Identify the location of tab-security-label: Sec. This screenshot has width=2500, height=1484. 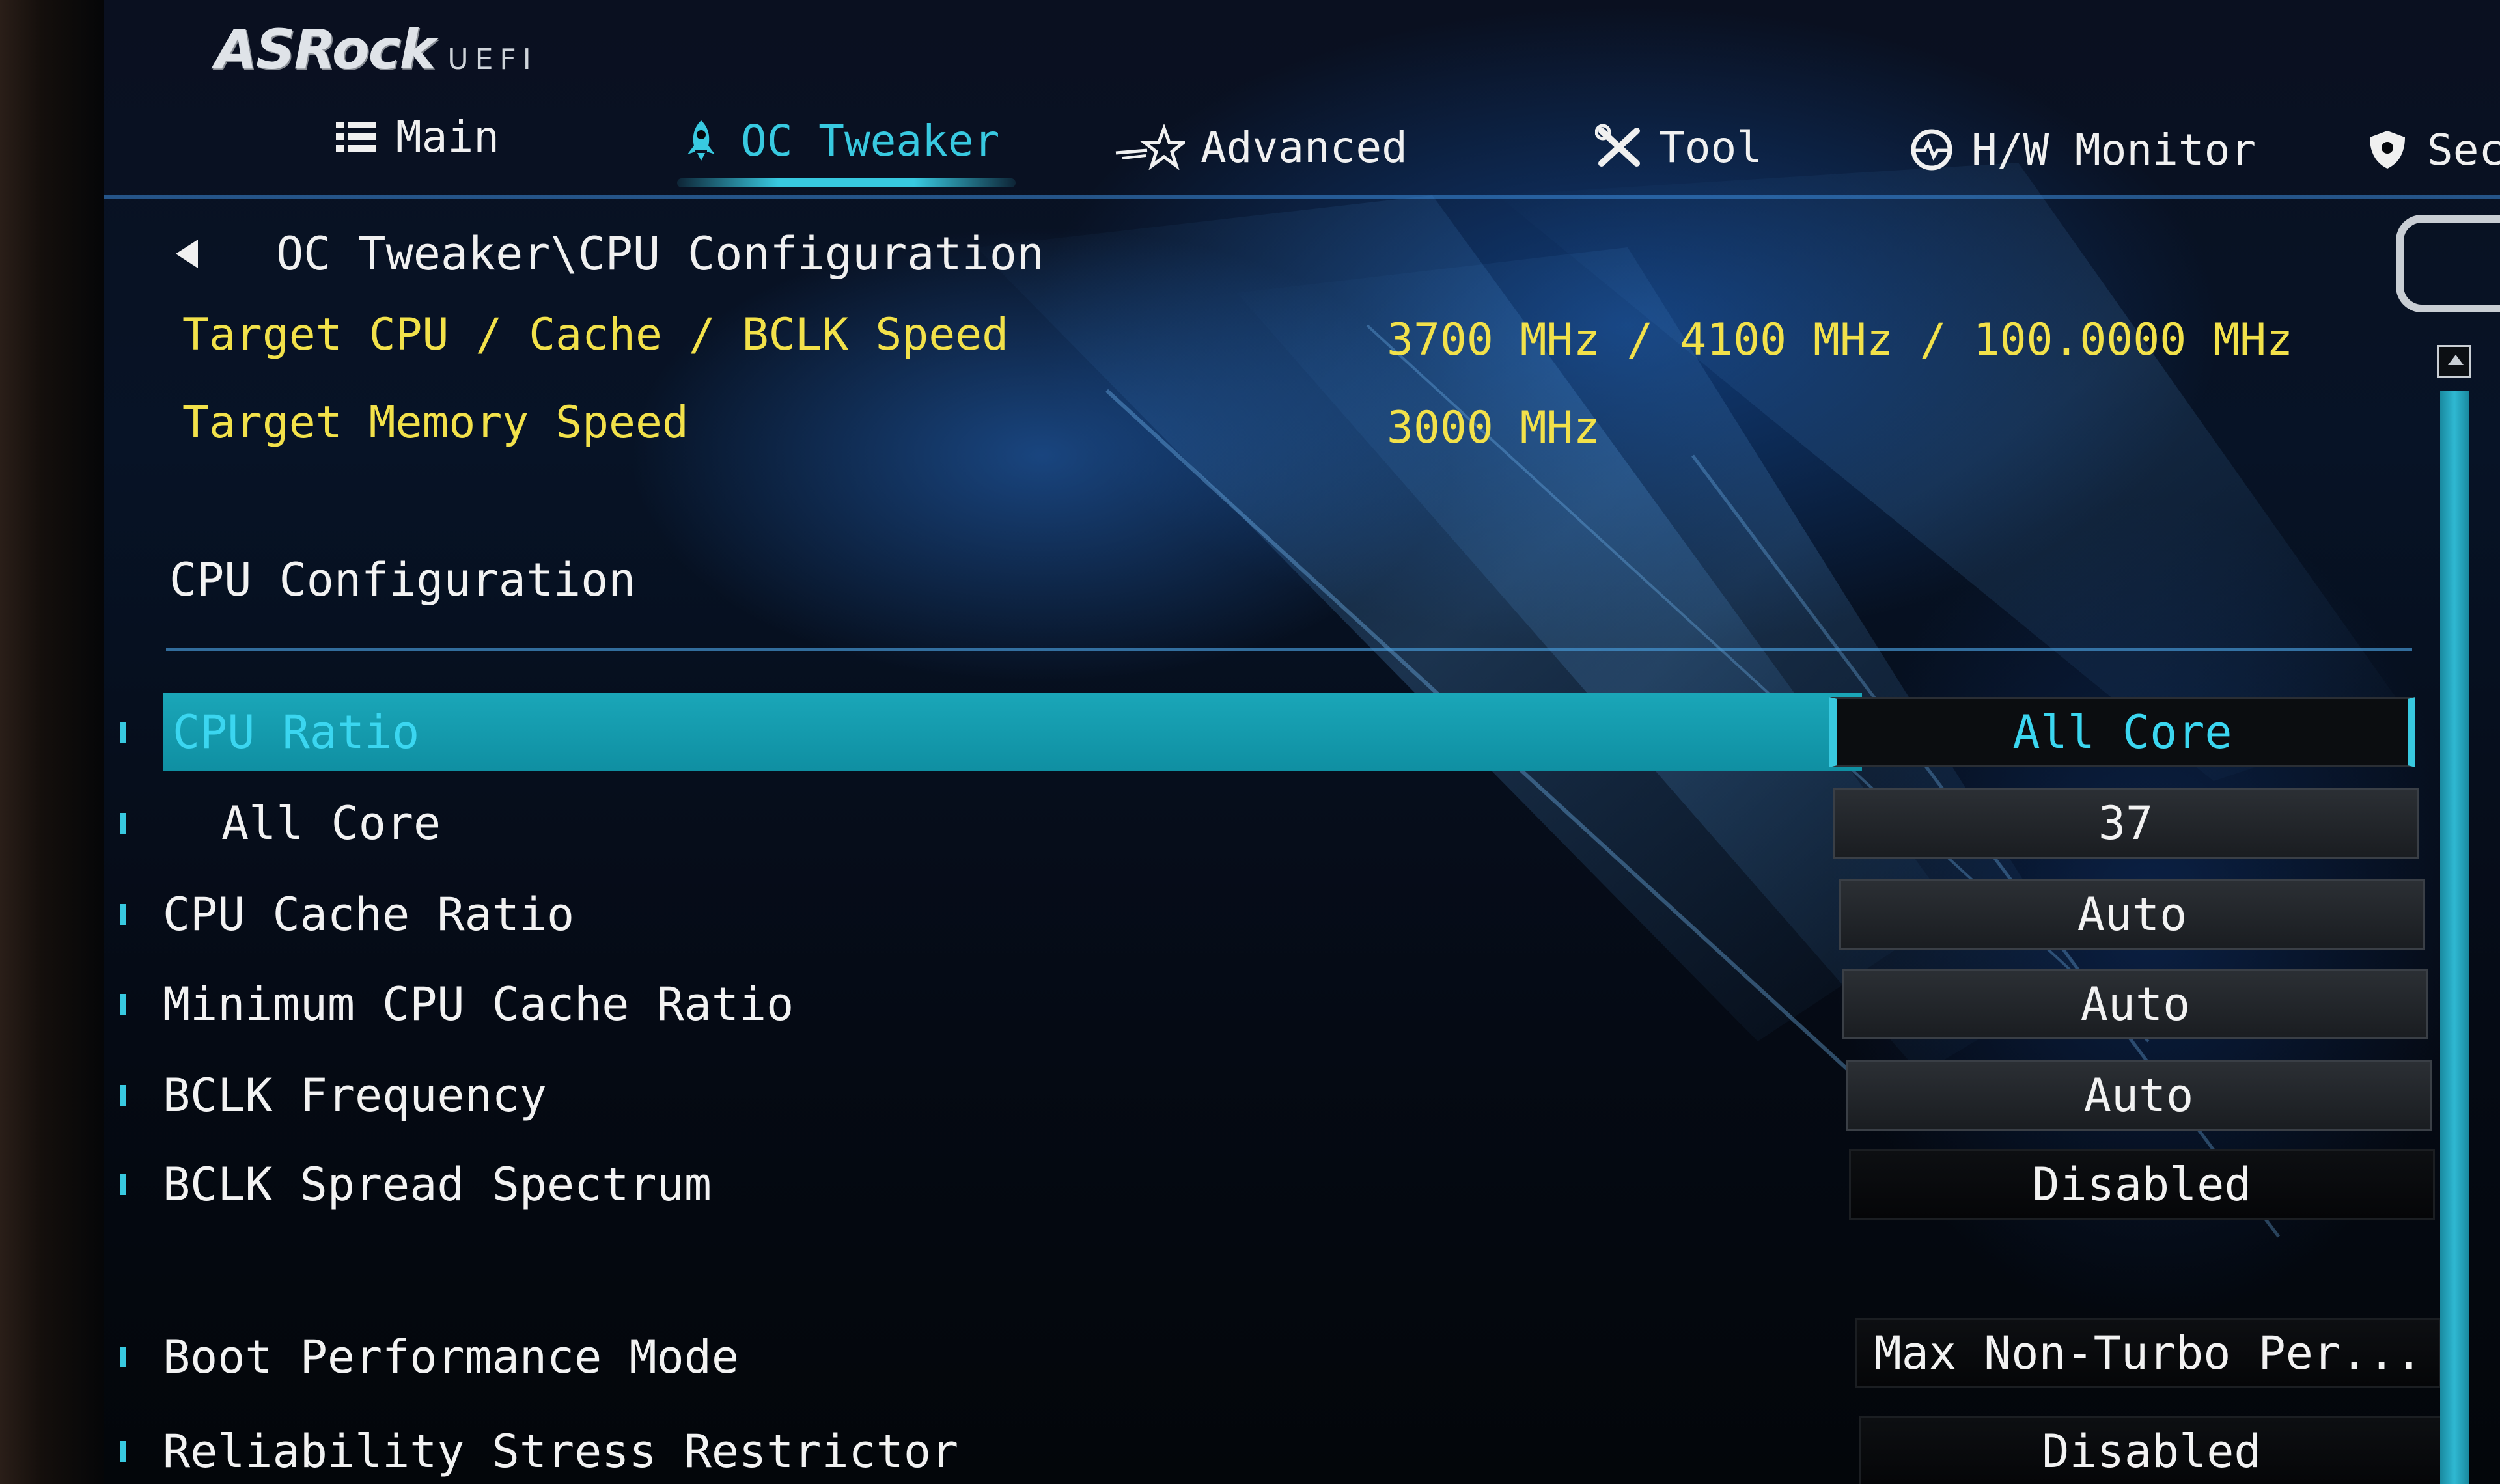
(2463, 149).